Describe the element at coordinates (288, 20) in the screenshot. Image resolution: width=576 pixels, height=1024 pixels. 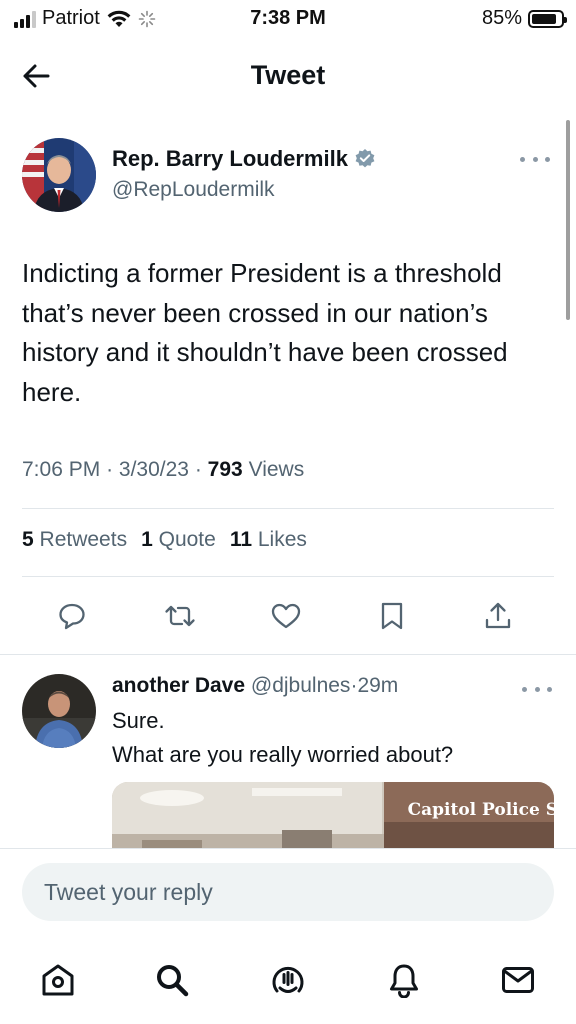
I see `status-bar: Patriot 7:38 PM 85%` at that location.